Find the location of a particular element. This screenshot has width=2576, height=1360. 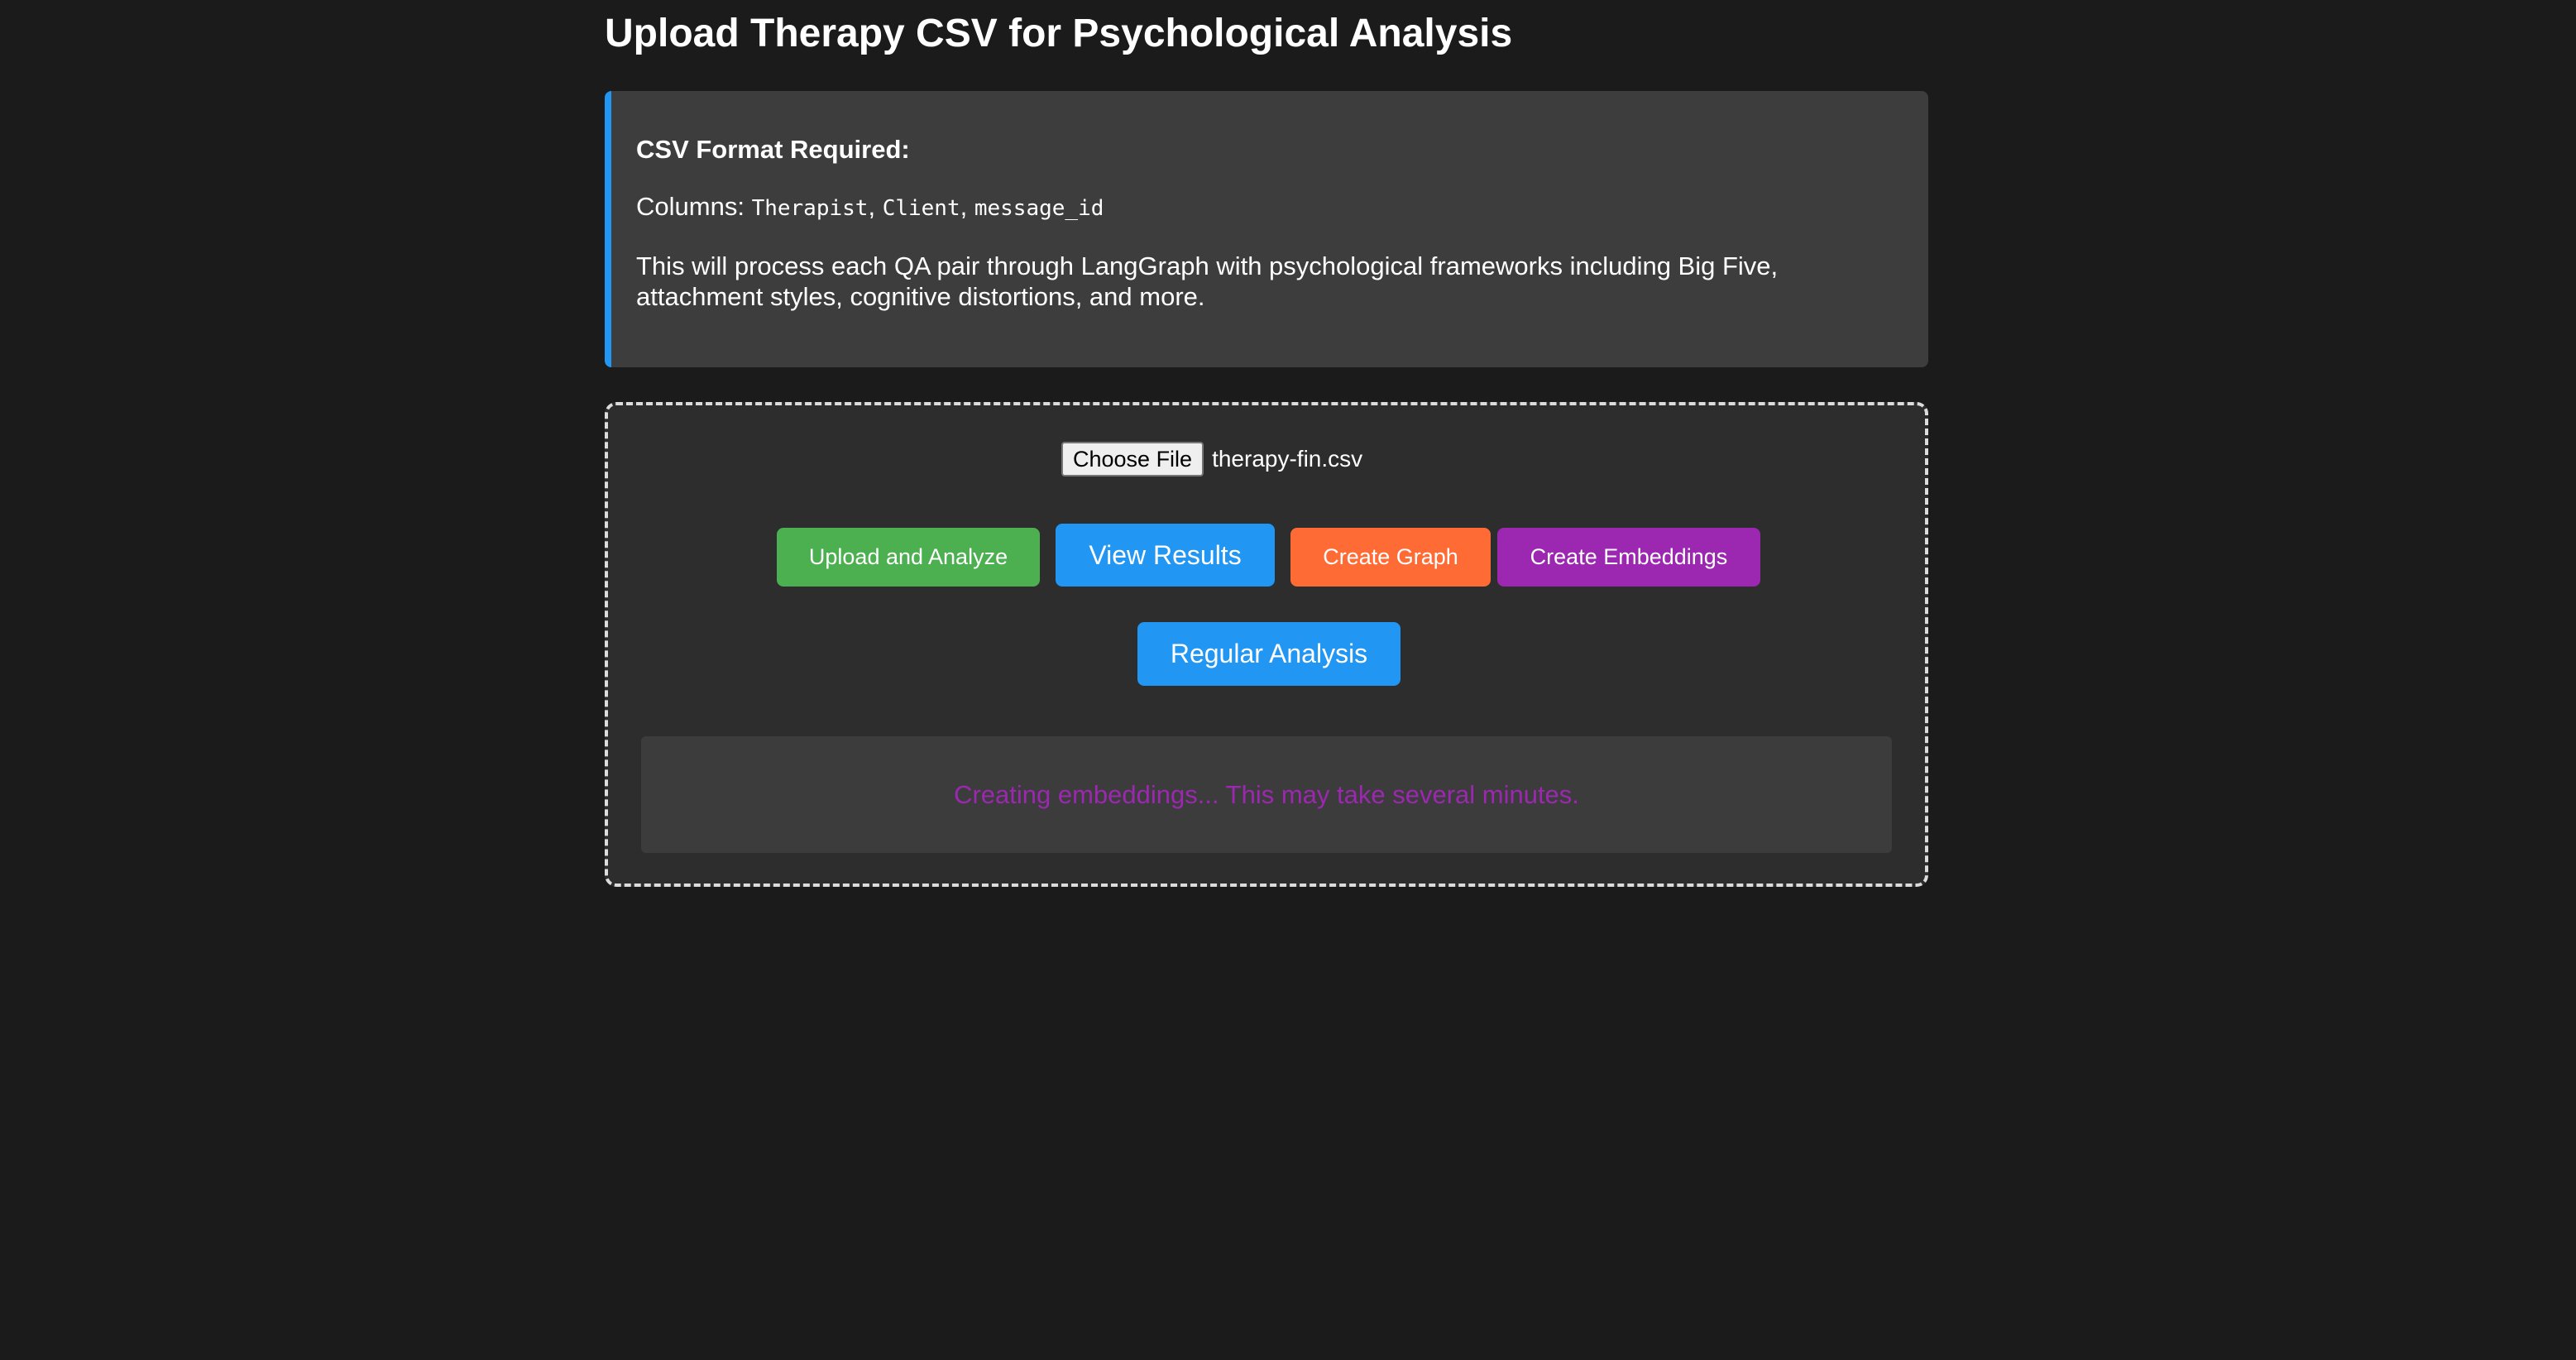

regular-analysis-button: Regular Analysis is located at coordinates (1269, 654).